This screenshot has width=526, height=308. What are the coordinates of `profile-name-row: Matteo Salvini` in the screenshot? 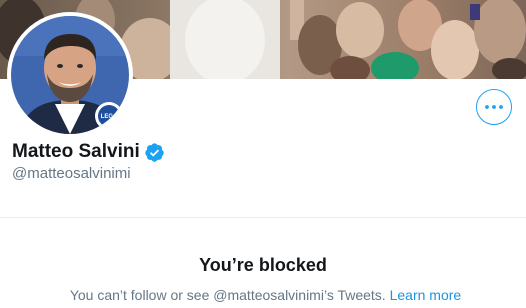 It's located at (88, 152).